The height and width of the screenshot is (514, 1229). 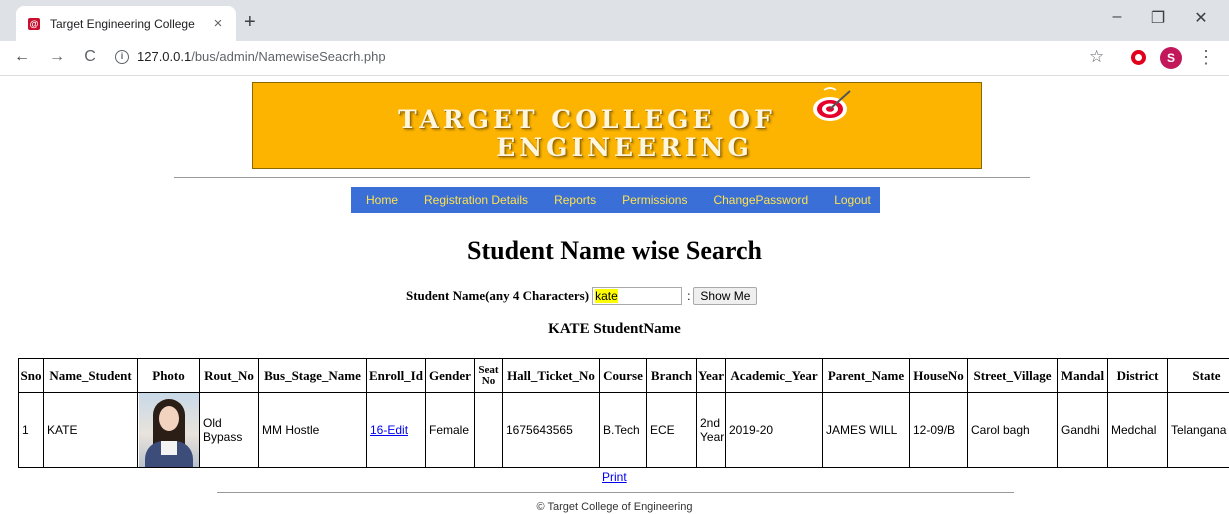 I want to click on browser-tab: @ Target Engineering College ×, so click(x=126, y=23).